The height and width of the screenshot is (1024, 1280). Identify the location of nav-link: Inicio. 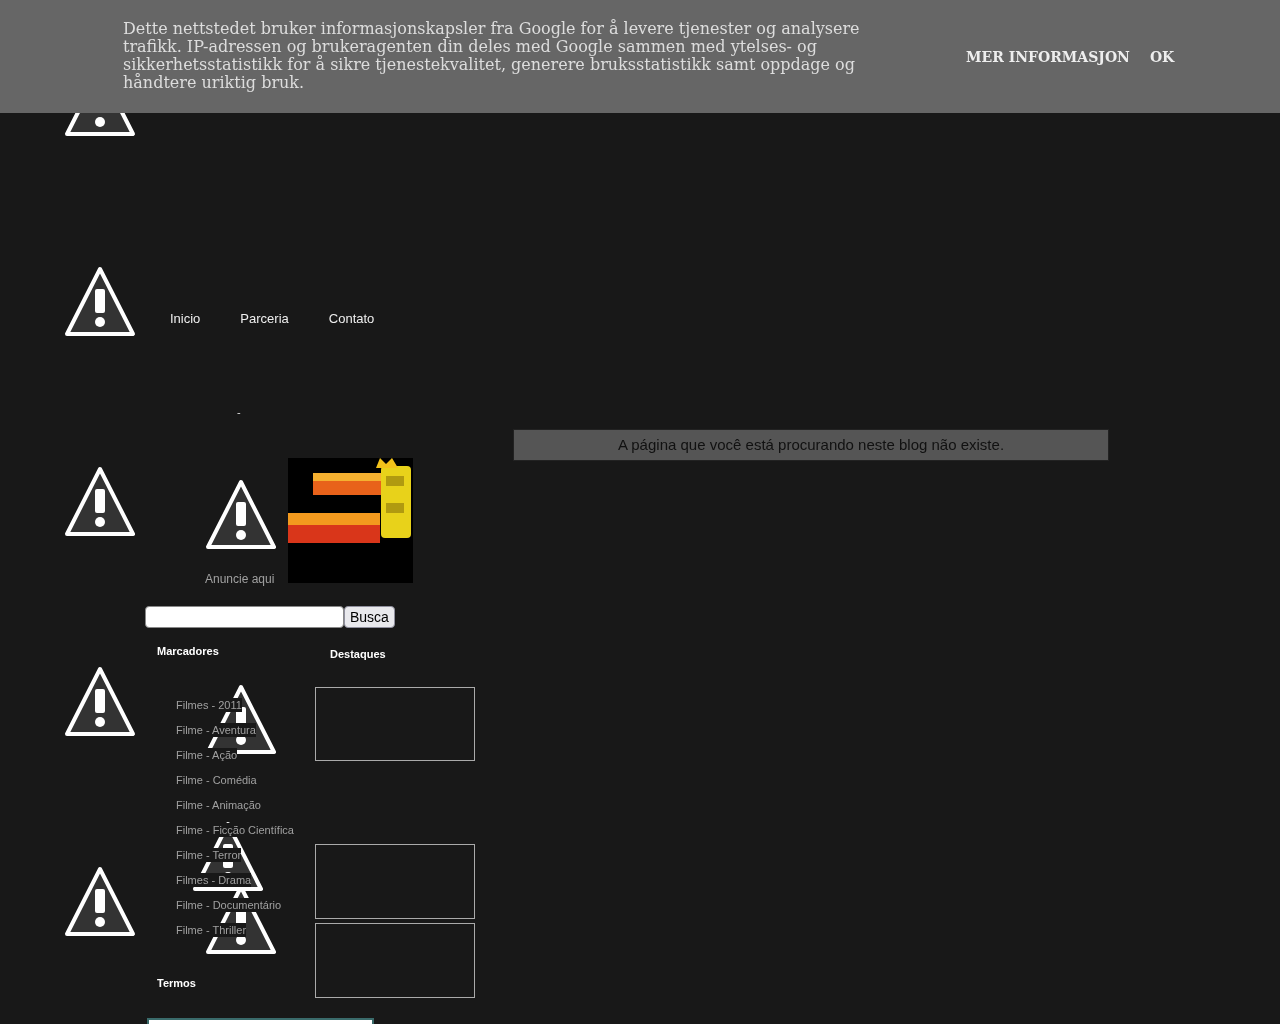
(185, 319).